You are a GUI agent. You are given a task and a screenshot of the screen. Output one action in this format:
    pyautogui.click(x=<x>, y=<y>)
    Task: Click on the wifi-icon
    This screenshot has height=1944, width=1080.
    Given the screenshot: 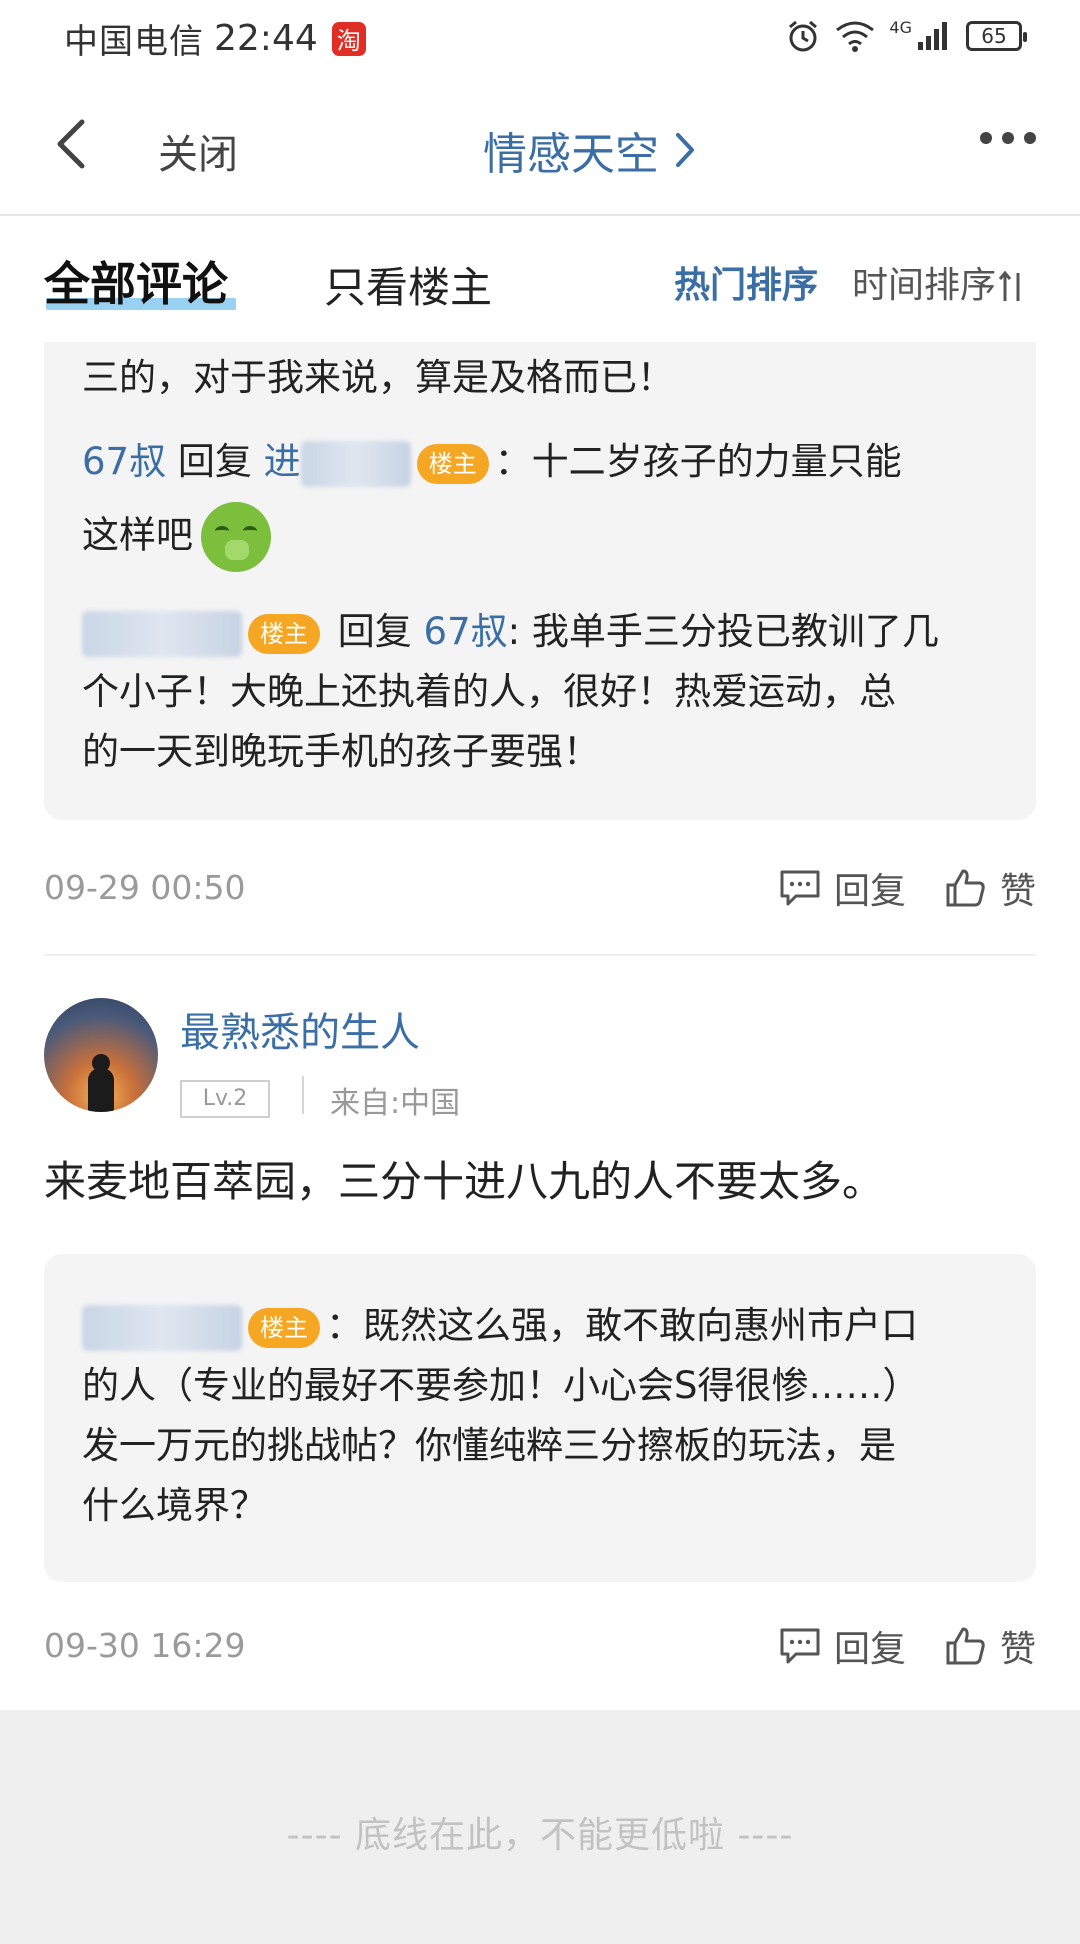 What is the action you would take?
    pyautogui.click(x=855, y=36)
    